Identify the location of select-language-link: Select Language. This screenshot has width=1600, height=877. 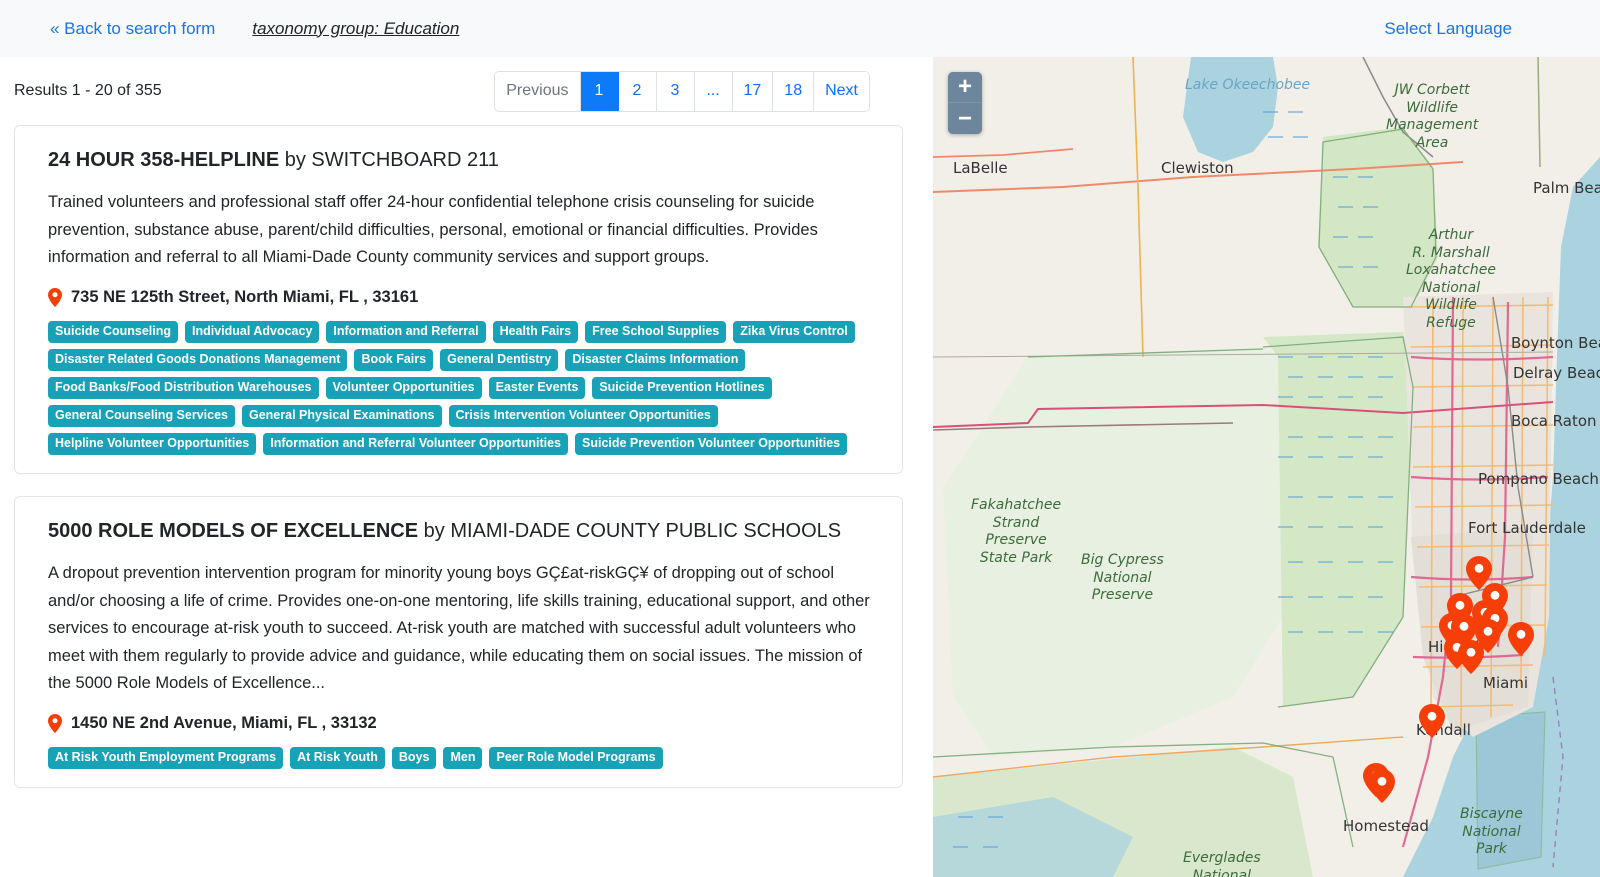
(1448, 29).